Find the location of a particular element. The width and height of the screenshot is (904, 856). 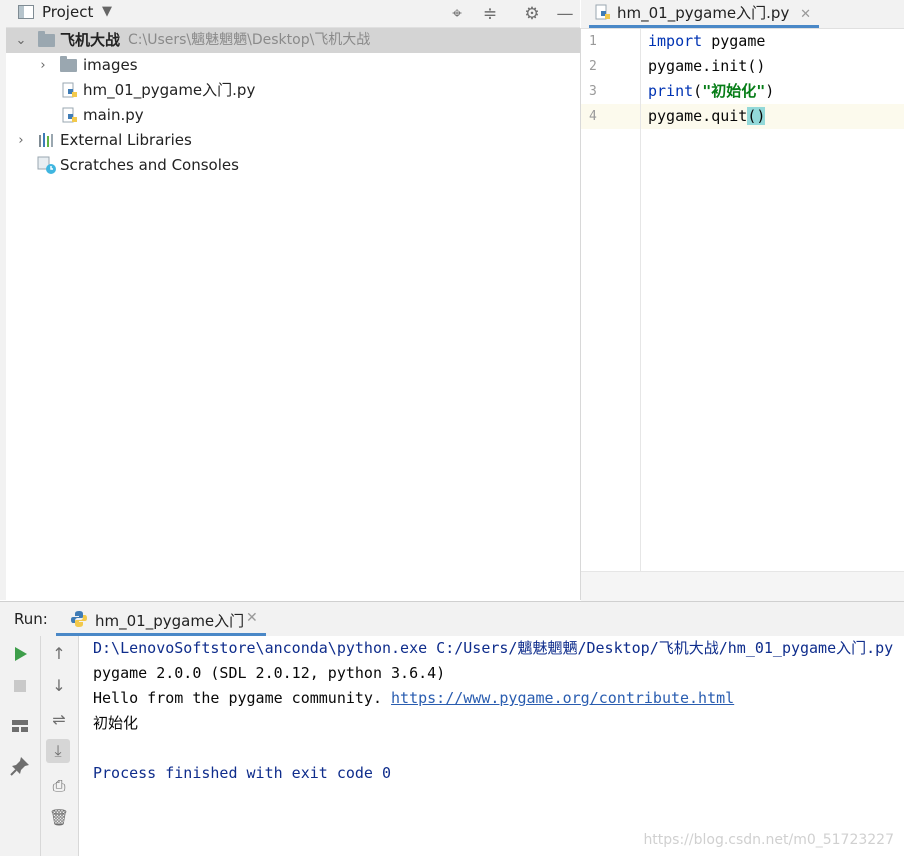

chevron-down-icon: ⌄ is located at coordinates (21, 40).